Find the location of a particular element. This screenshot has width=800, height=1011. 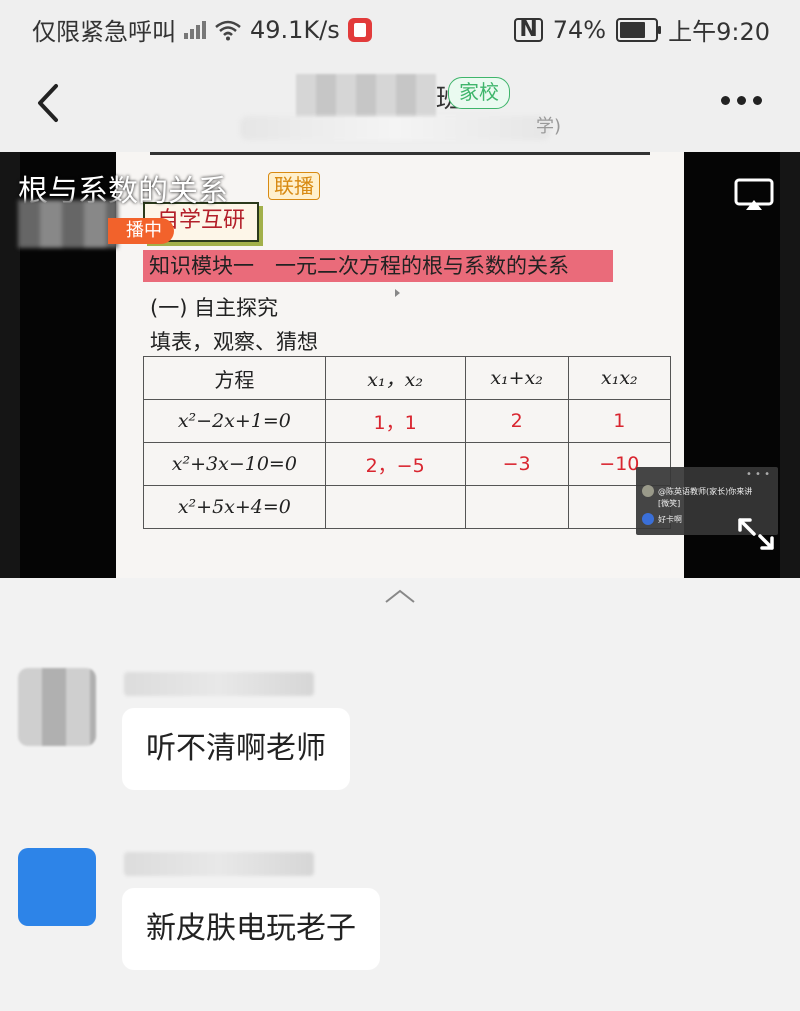

home-school-tag: 家校 is located at coordinates (479, 93).